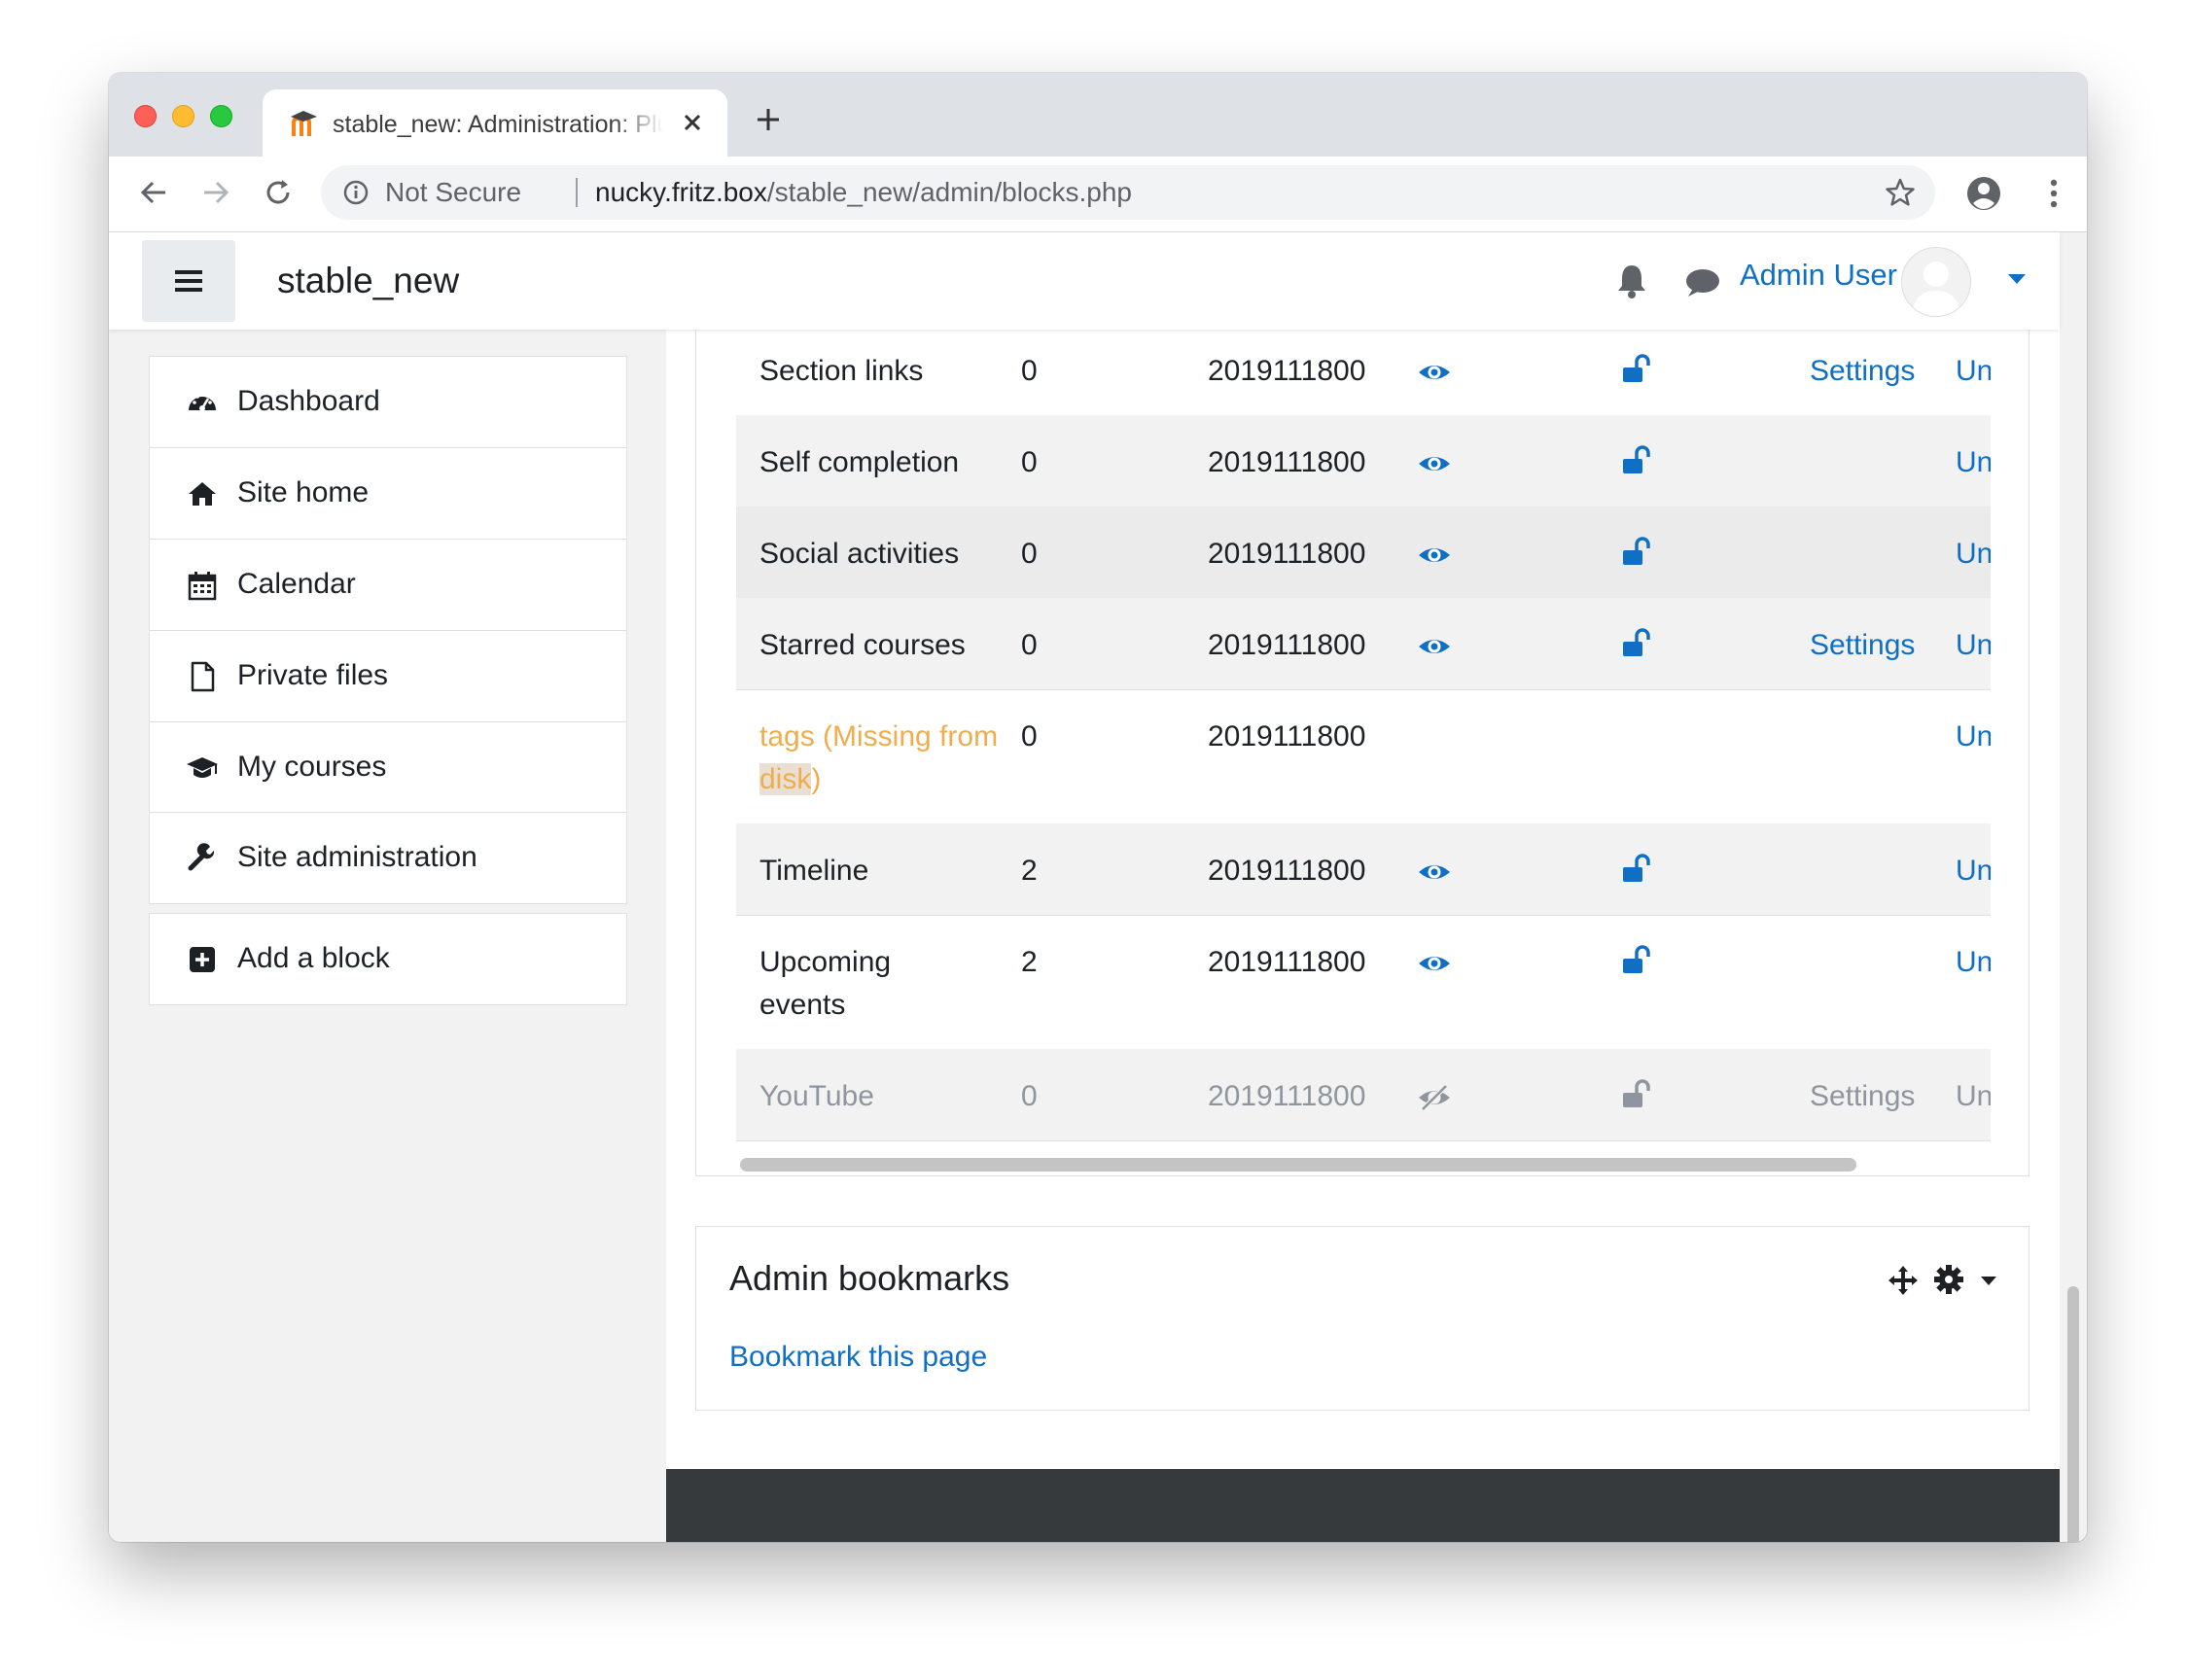 This screenshot has height=1680, width=2188. I want to click on info-icon, so click(356, 192).